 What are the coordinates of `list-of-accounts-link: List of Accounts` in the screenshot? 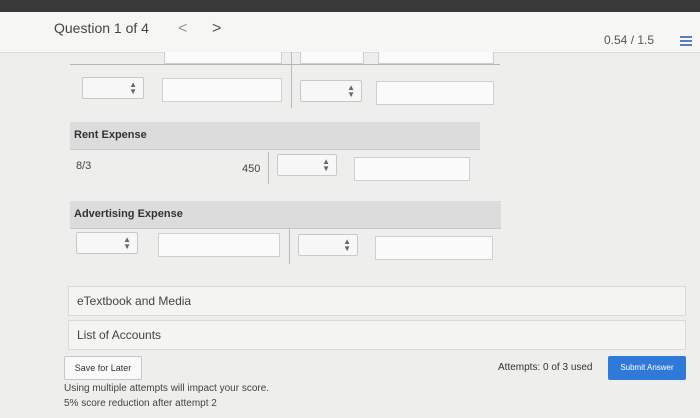 It's located at (377, 335).